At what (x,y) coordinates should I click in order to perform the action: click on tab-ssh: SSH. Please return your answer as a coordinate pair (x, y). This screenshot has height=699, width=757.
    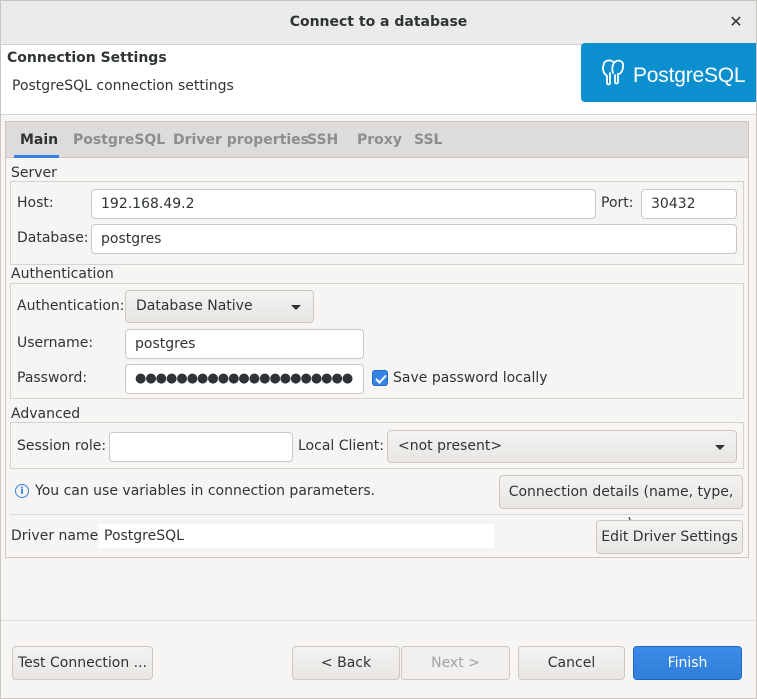
    Looking at the image, I should click on (322, 140).